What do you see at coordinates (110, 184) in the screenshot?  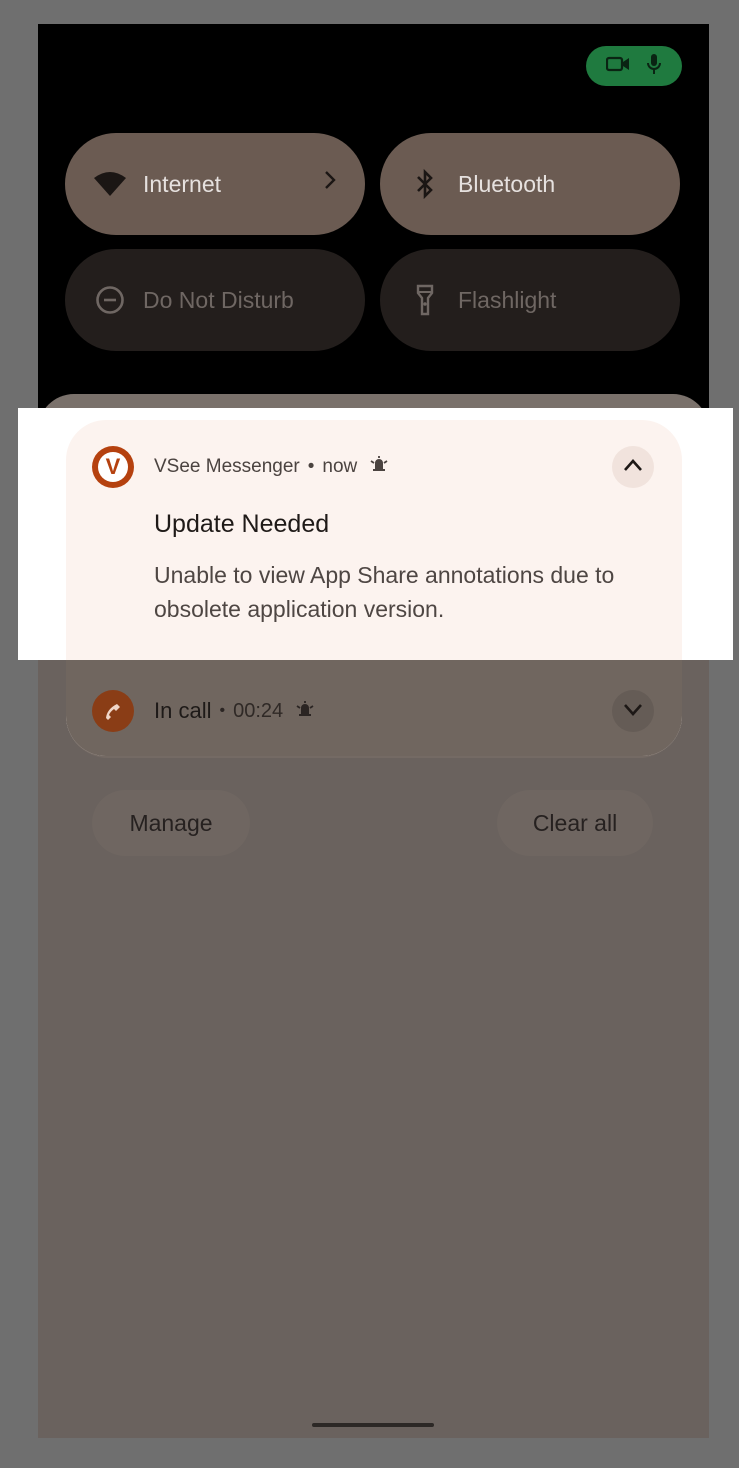 I see `wifi-icon` at bounding box center [110, 184].